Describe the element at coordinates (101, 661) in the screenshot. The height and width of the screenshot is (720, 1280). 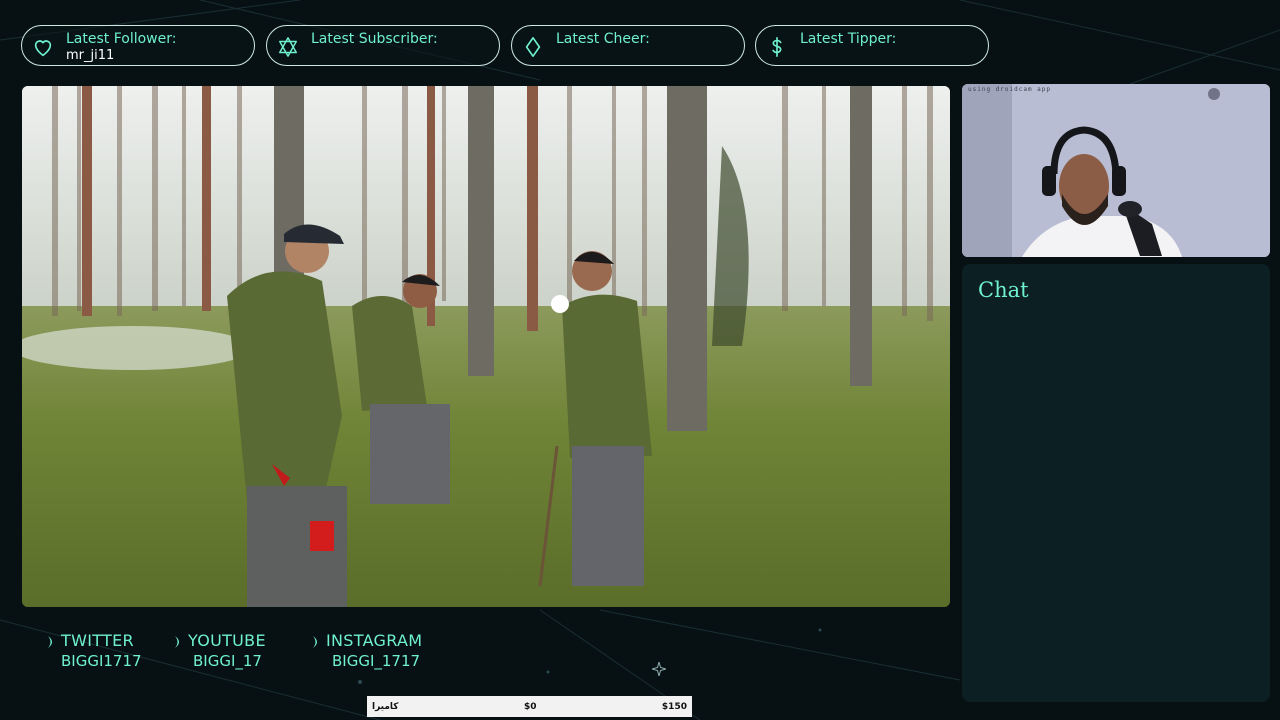
I see `social-handle: BIGGI1717` at that location.